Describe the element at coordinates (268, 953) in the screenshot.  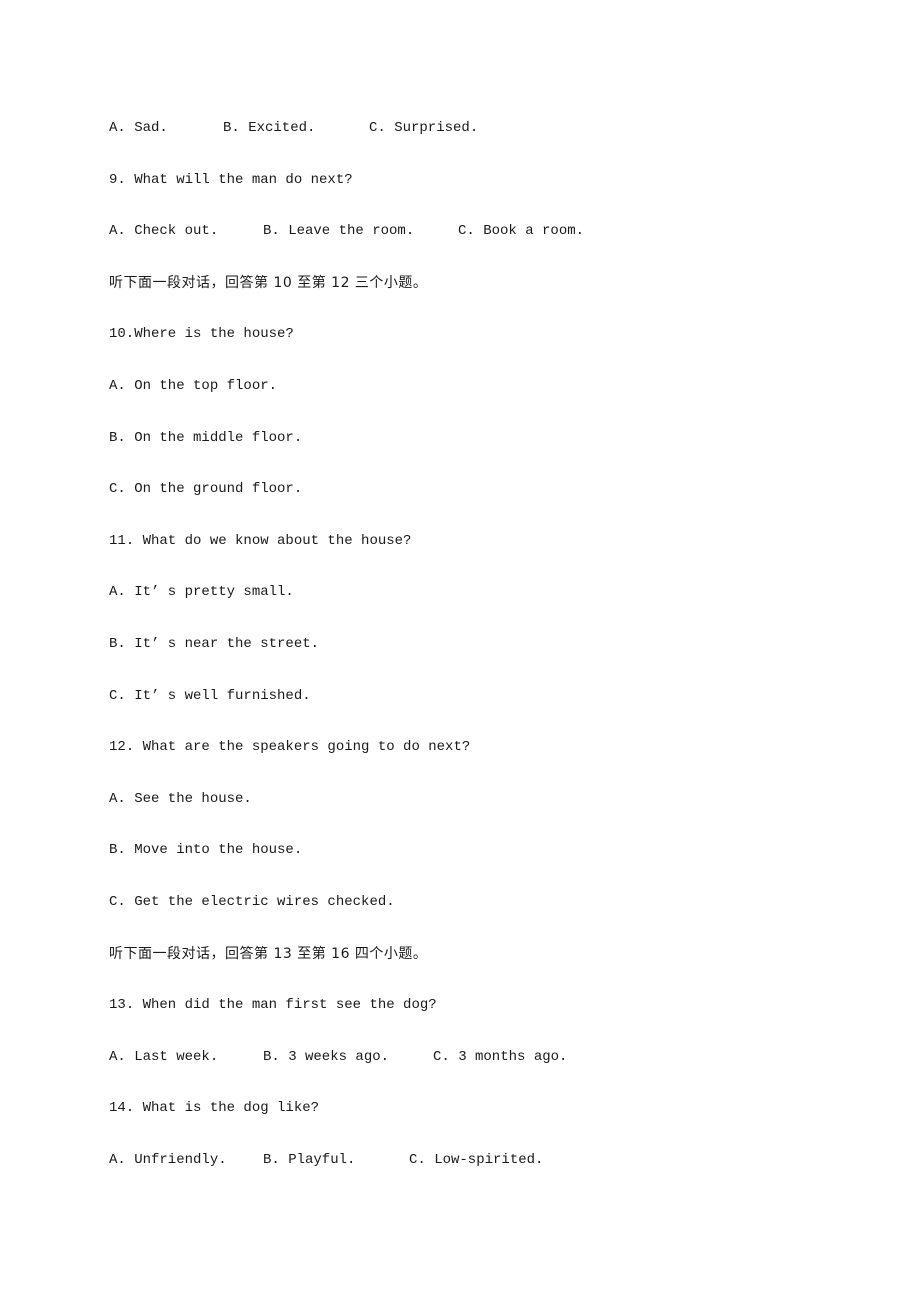
I see `section-instruction-13-16: 听下面一段对话，回答第 13 至第 16 四个小题。` at that location.